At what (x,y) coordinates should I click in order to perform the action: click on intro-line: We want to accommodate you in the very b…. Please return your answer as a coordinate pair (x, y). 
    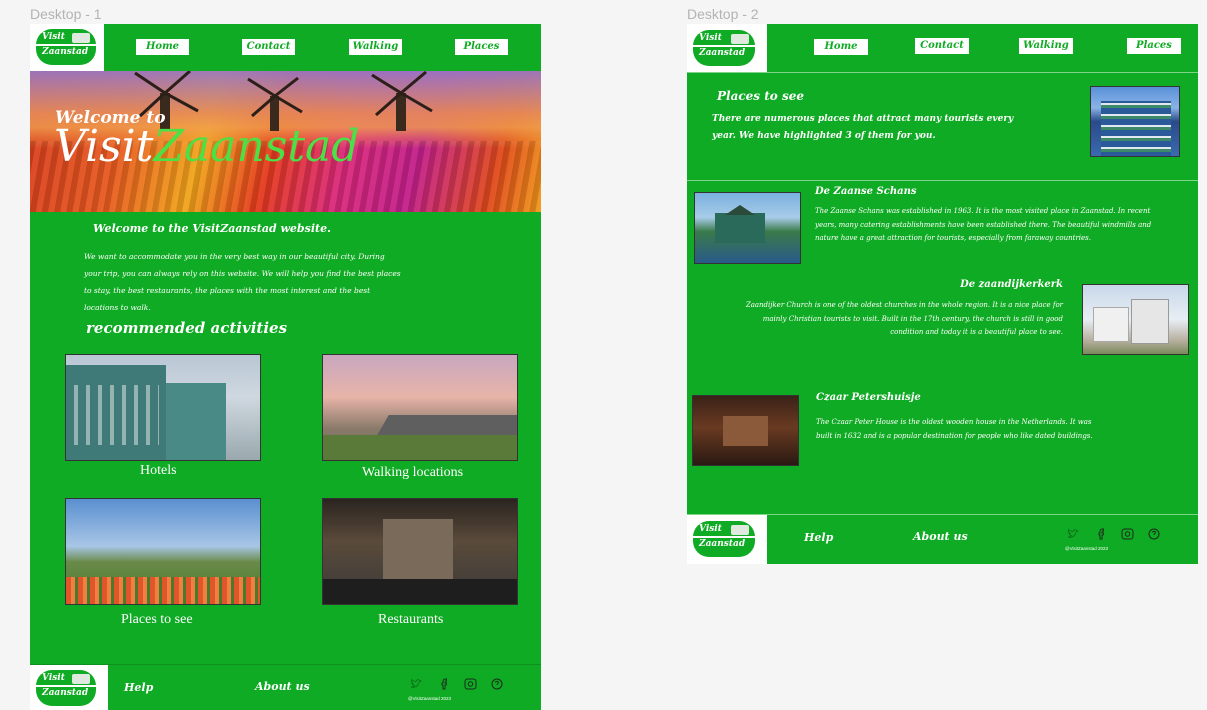
    Looking at the image, I should click on (234, 256).